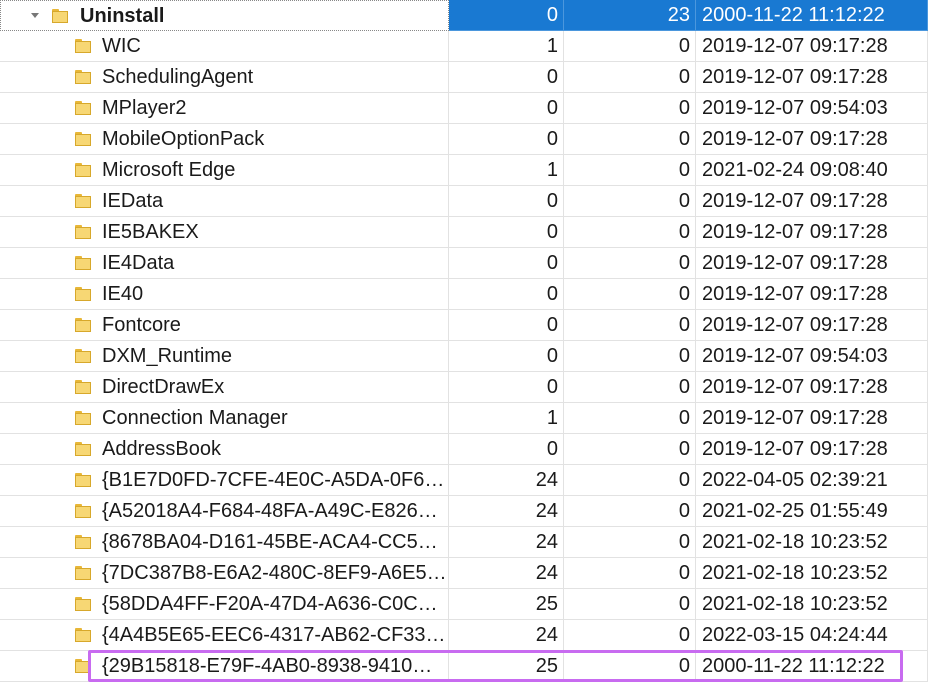 Image resolution: width=948 pixels, height=683 pixels. I want to click on tree-row: MobileOptionPack 0 0 2019-12-07 09:17:28, so click(474, 139).